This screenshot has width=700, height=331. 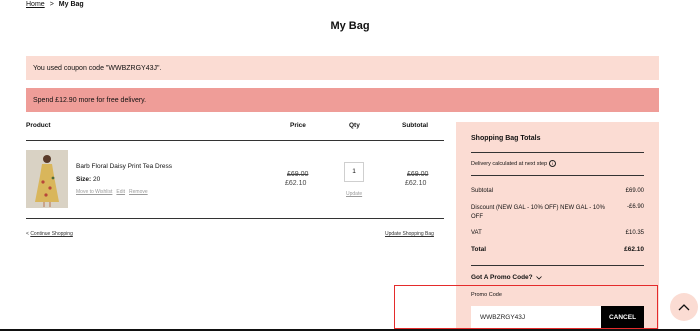 I want to click on product-image, so click(x=47, y=179).